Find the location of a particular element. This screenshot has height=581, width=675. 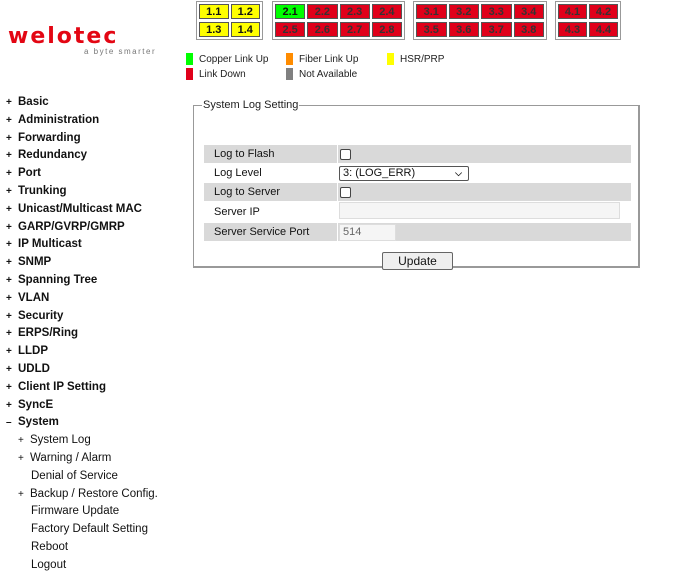

port-group-4: 4.1 4.2 4.3 4.4 is located at coordinates (588, 20).